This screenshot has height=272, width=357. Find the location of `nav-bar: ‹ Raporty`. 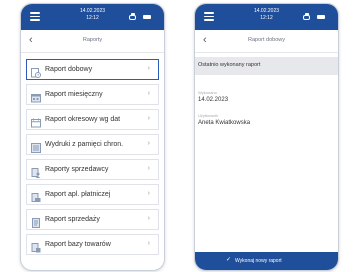

nav-bar: ‹ Raporty is located at coordinates (92, 41).